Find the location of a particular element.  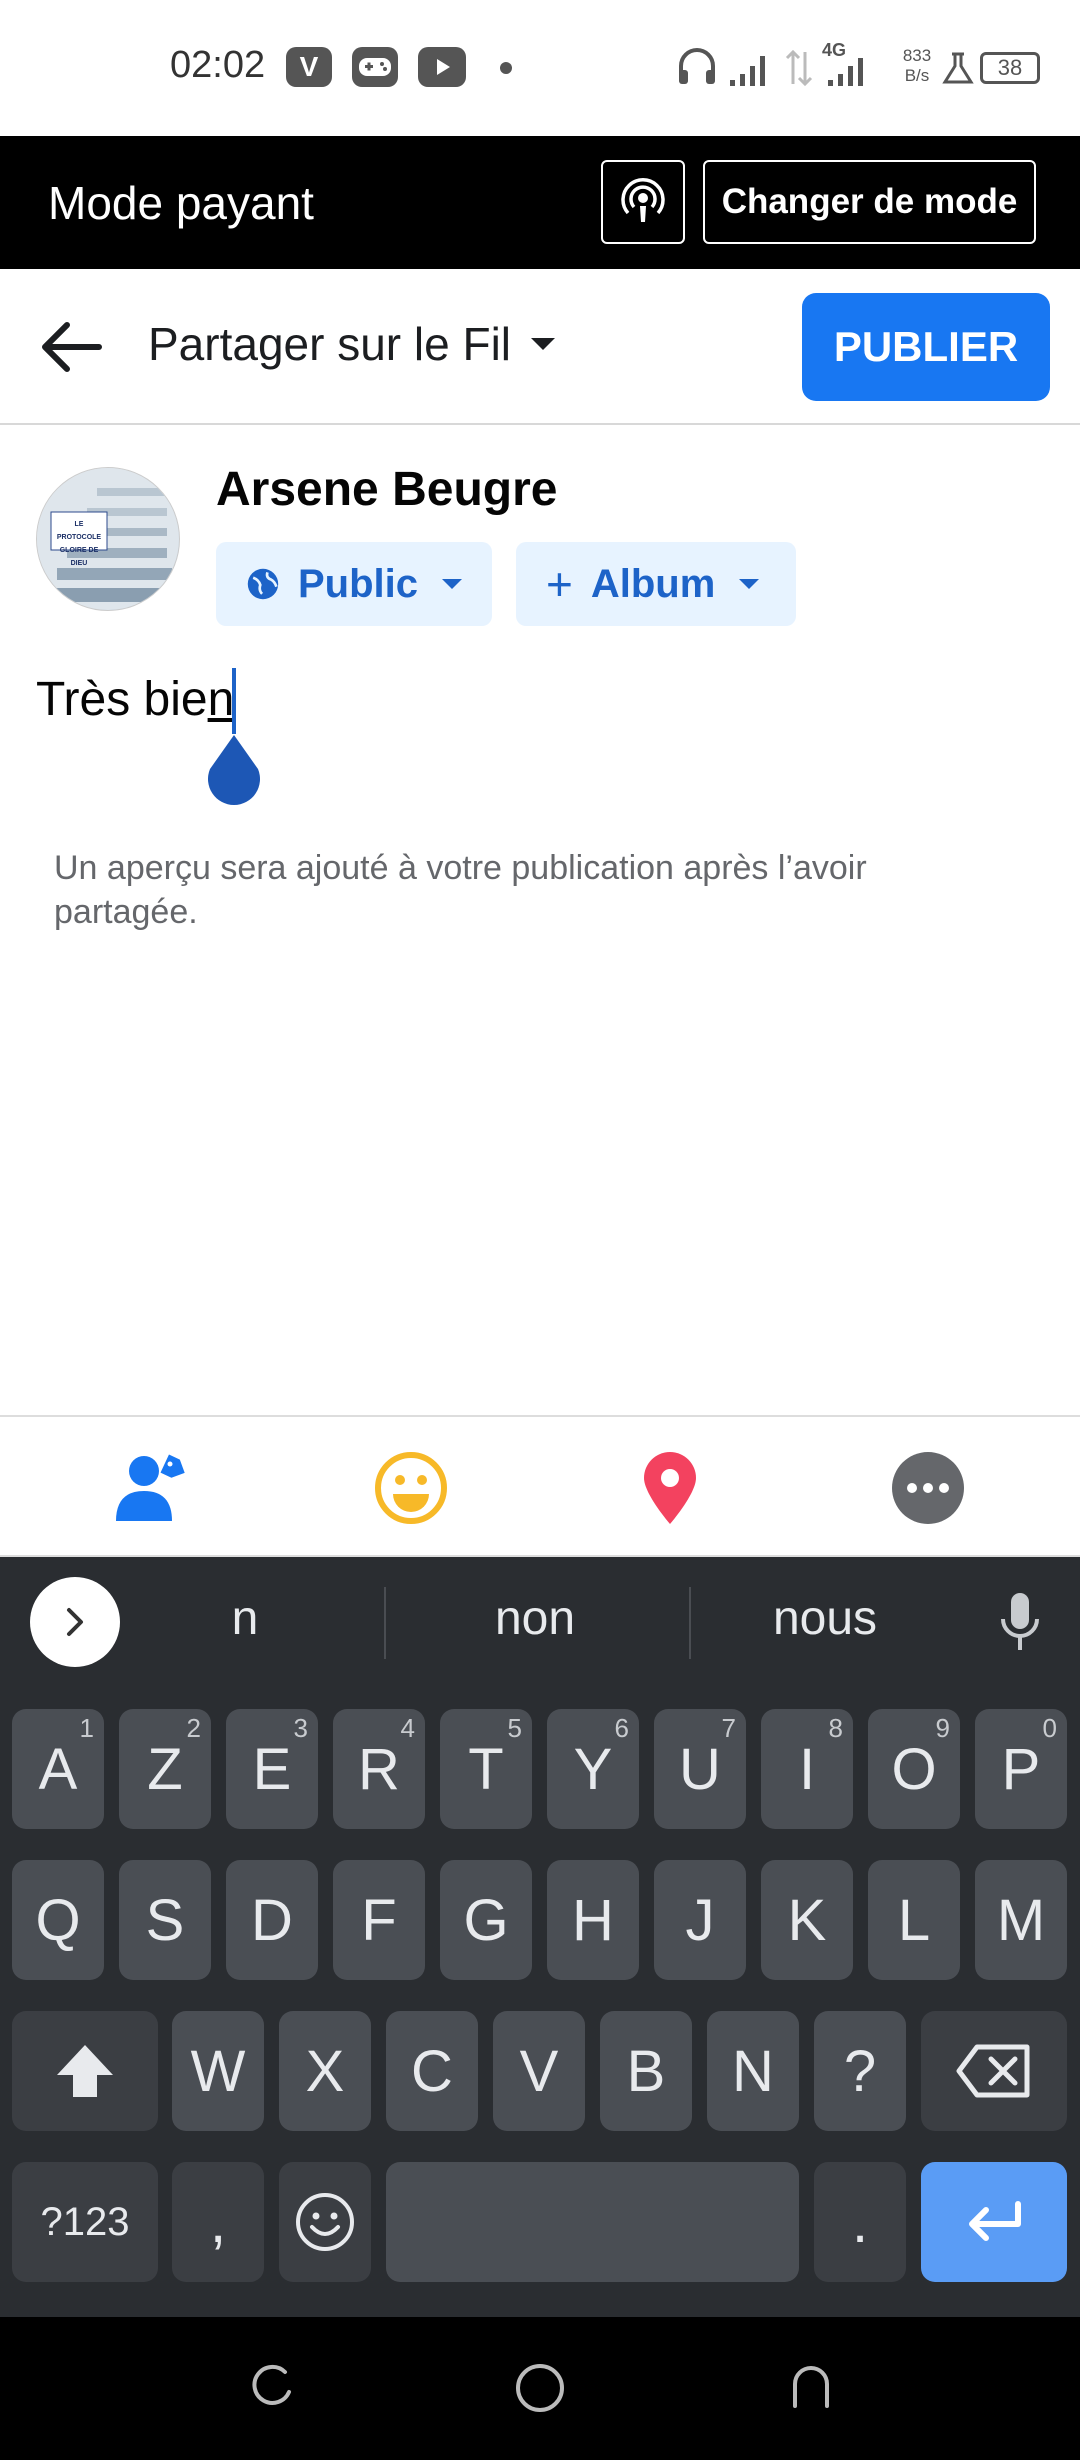

key-p: P0 is located at coordinates (1021, 1769).